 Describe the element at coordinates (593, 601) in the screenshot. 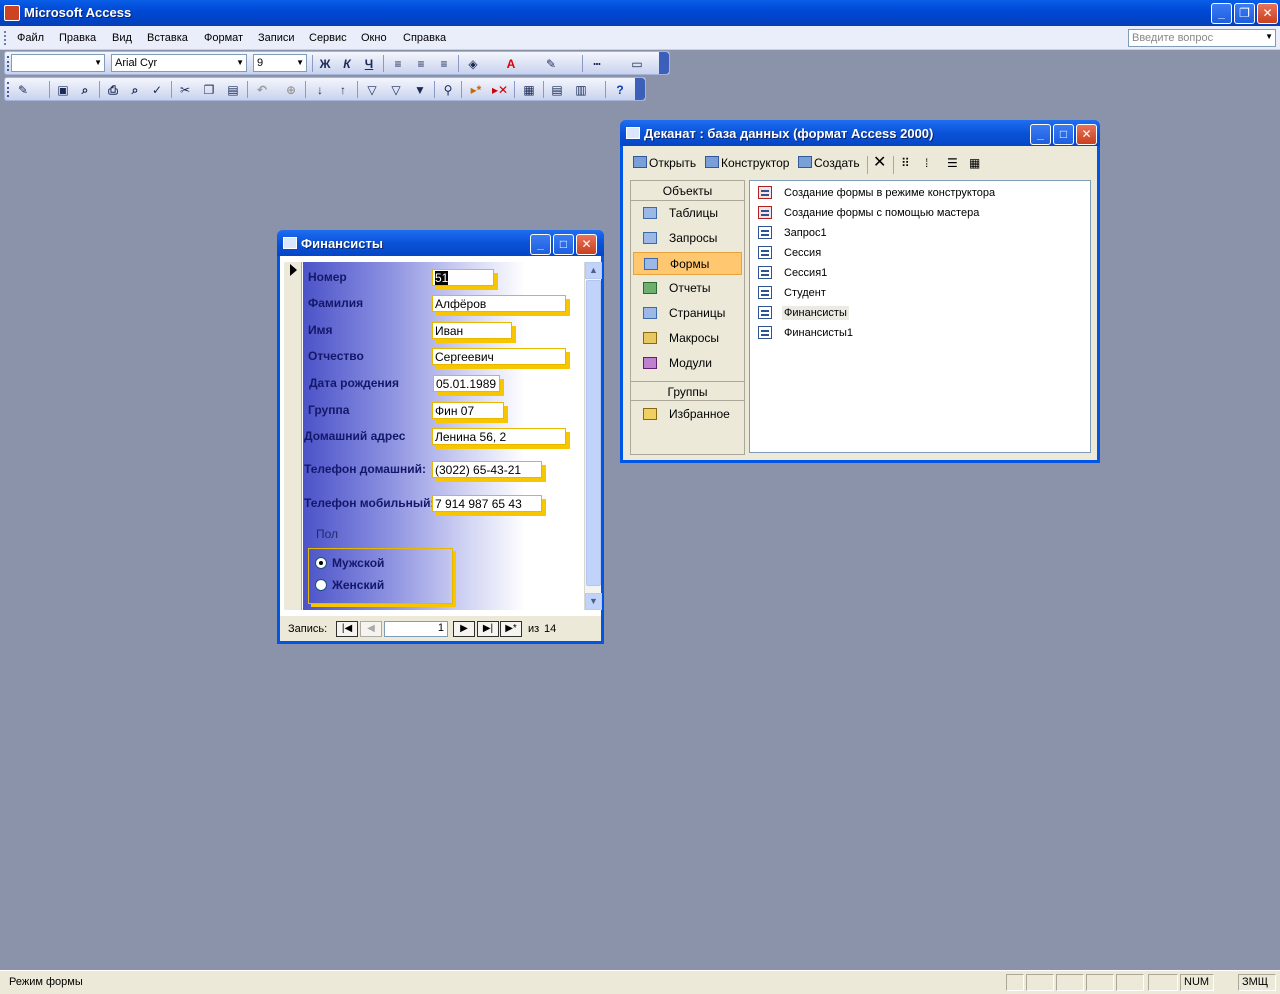

I see `scroll-down-icon: ▼` at that location.